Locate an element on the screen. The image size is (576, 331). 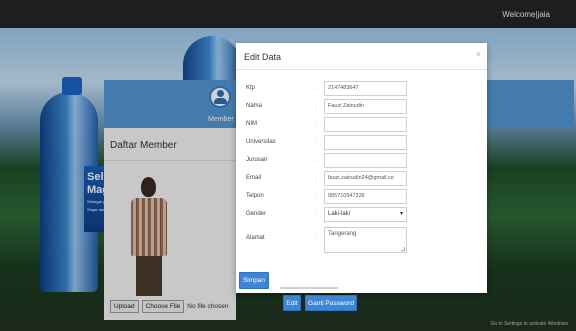
form-row-email: Email : fauzi.zainudin24@gmail.co is located at coordinates (364, 179).